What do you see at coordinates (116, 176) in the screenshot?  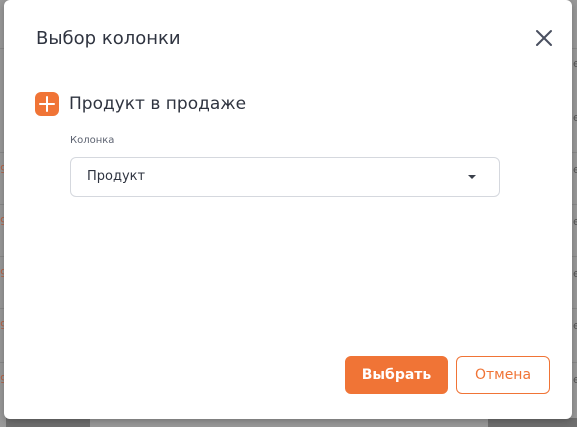 I see `column-select-value: Продукт` at bounding box center [116, 176].